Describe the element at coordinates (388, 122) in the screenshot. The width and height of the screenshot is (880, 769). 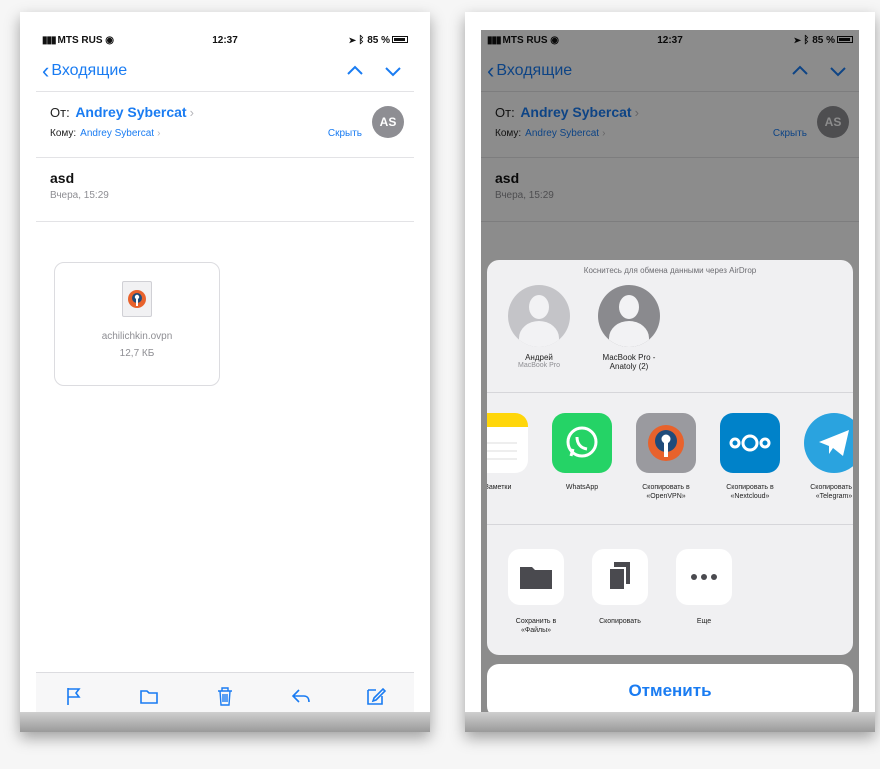
I see `avatar: AS` at that location.